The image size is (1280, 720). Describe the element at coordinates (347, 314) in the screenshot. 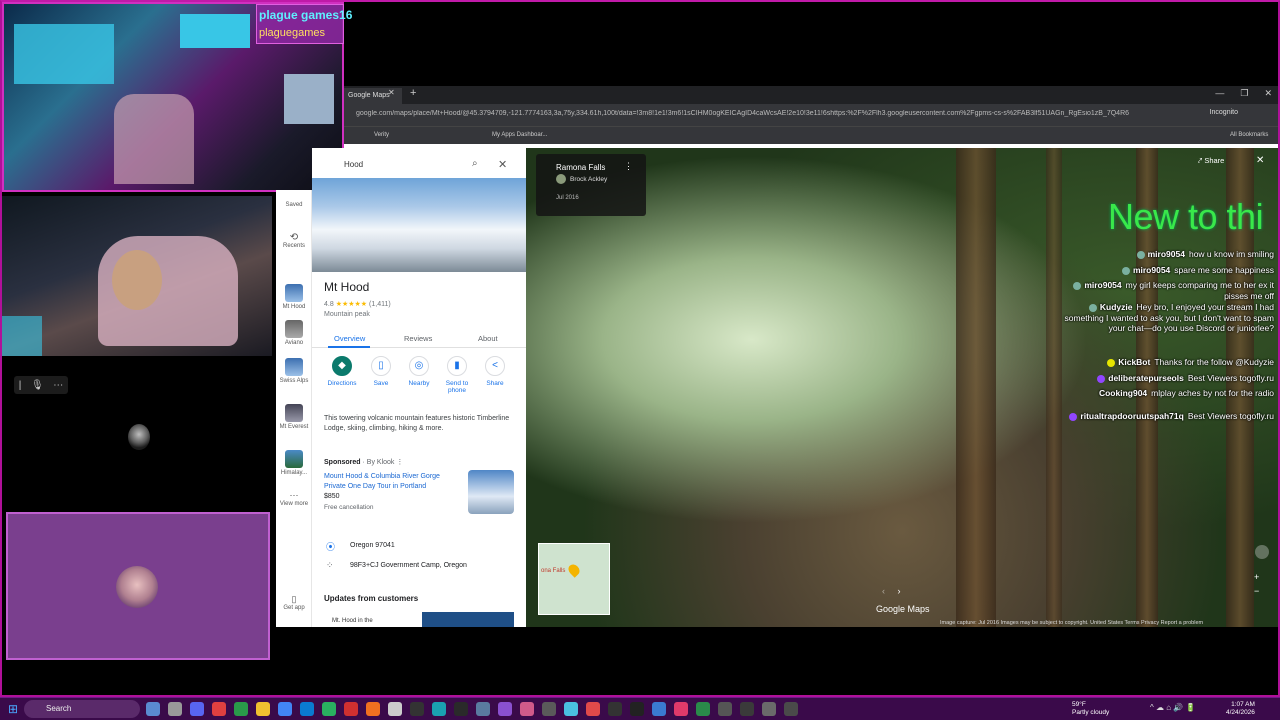

I see `place-type: Mountain peak` at that location.